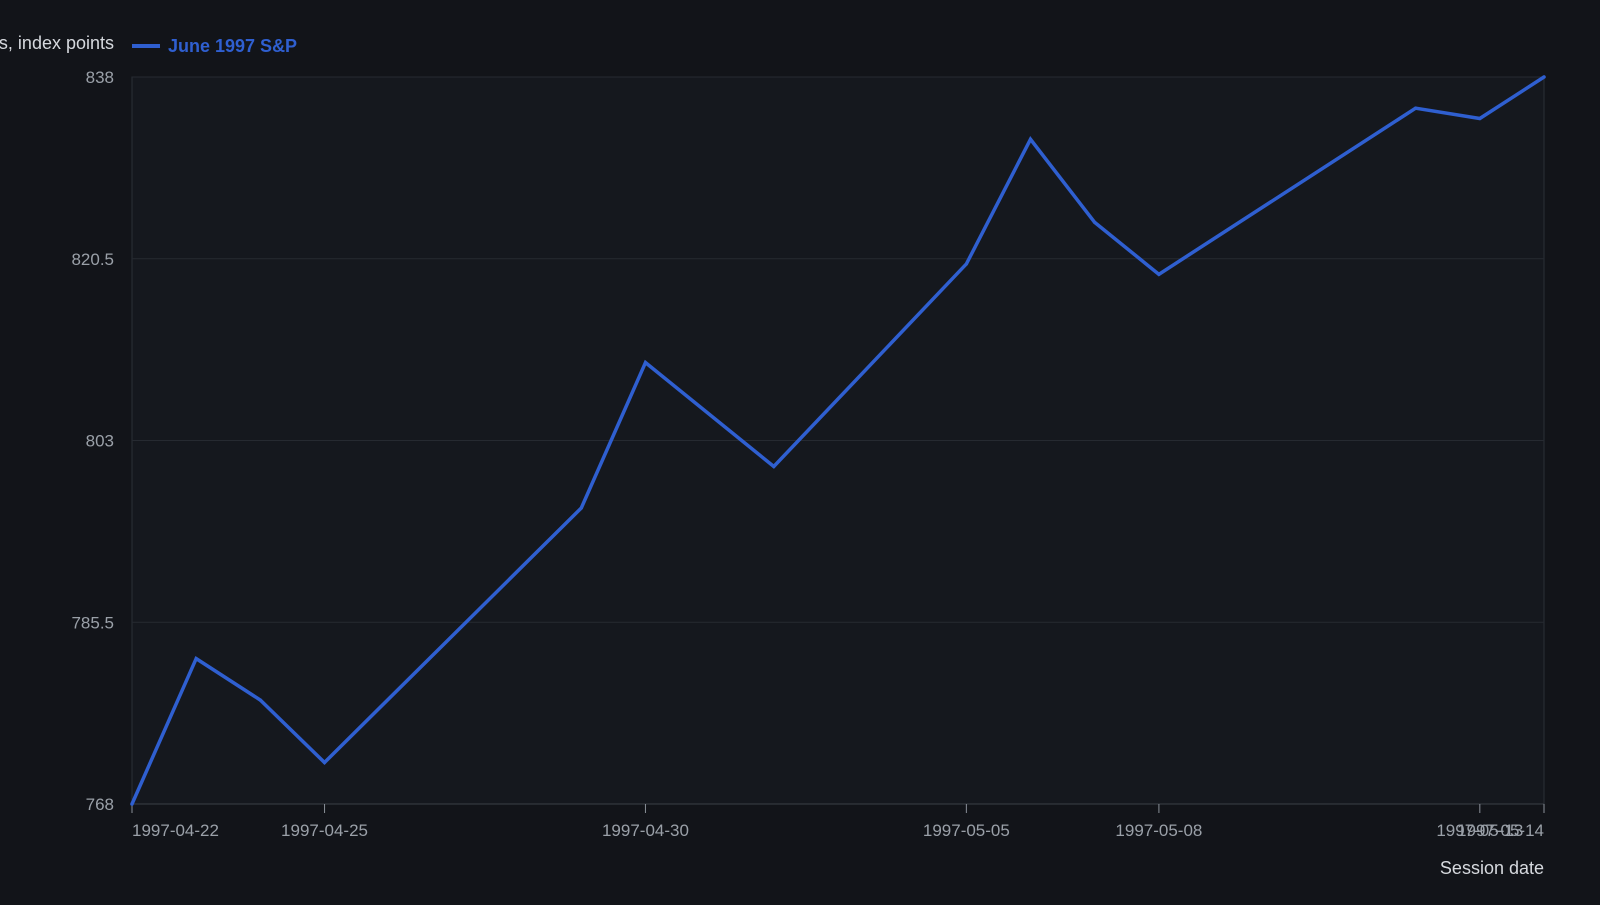 This screenshot has width=1600, height=905. What do you see at coordinates (232, 46) in the screenshot?
I see `legend-label: June 1997 S&P` at bounding box center [232, 46].